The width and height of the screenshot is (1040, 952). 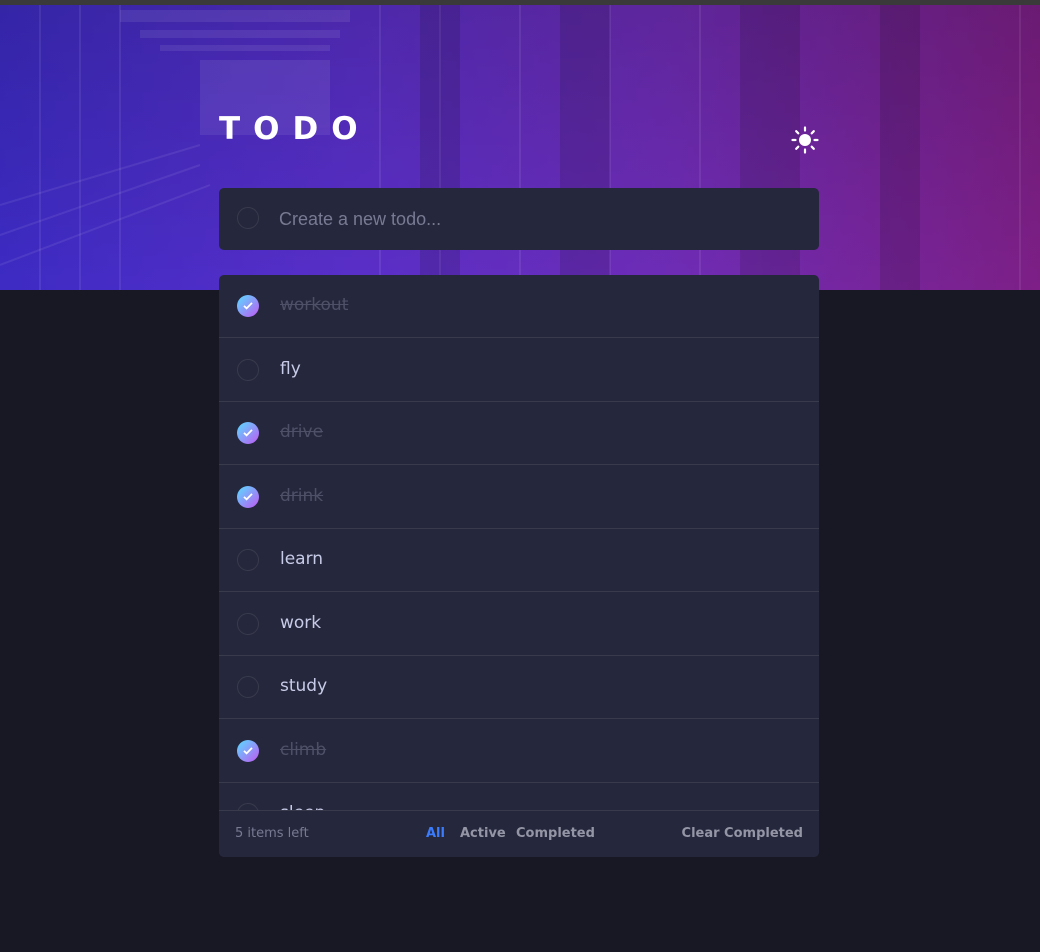 What do you see at coordinates (483, 833) in the screenshot?
I see `filter-active: Active` at bounding box center [483, 833].